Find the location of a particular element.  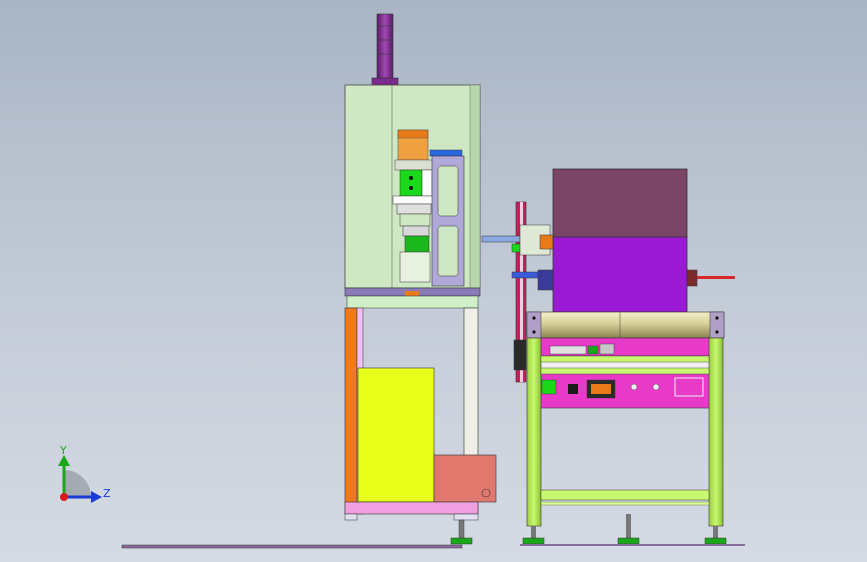

stack-light is located at coordinates (385, 49).